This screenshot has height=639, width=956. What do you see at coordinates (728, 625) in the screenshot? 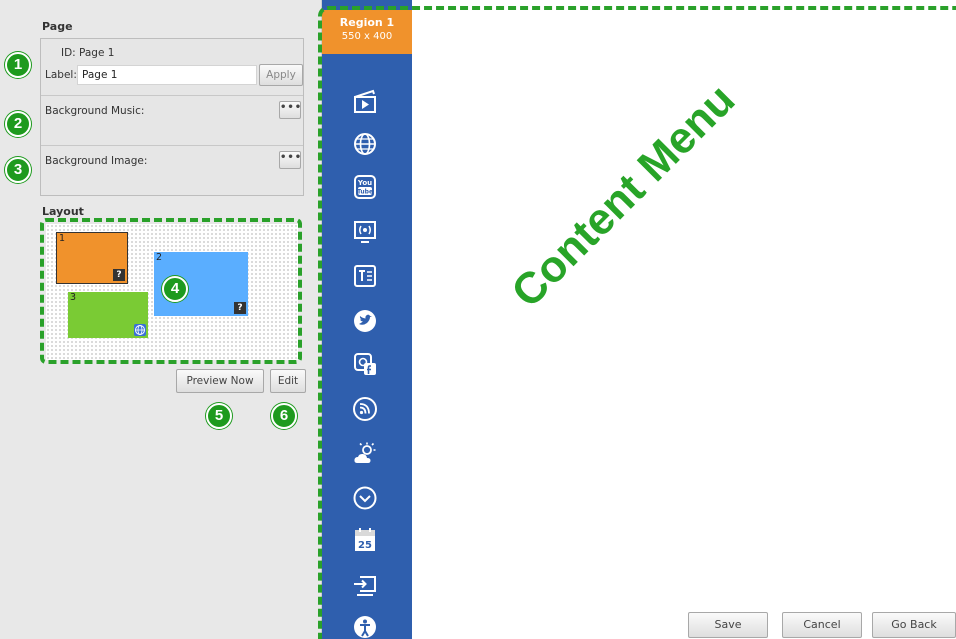
I see `save-button: Save` at bounding box center [728, 625].